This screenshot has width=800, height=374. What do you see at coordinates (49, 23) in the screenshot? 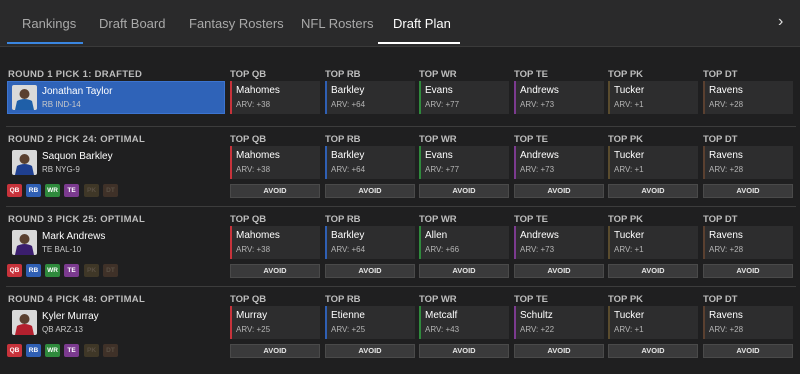
I see `tab-rankings: Rankings` at bounding box center [49, 23].